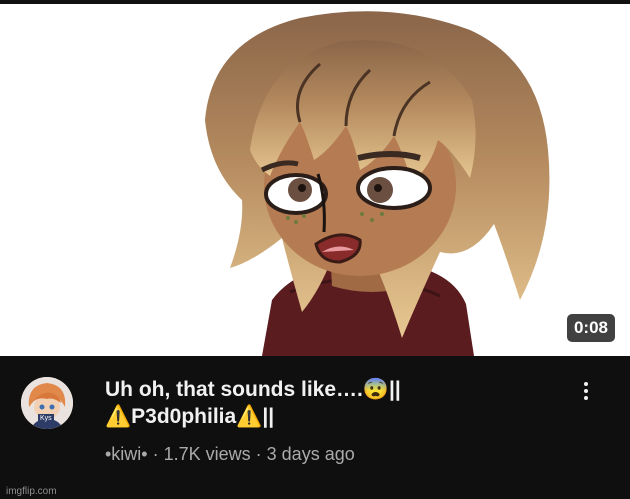  I want to click on video-metadata: •kiwi• · 1.7K views · 3 days ago, so click(230, 454).